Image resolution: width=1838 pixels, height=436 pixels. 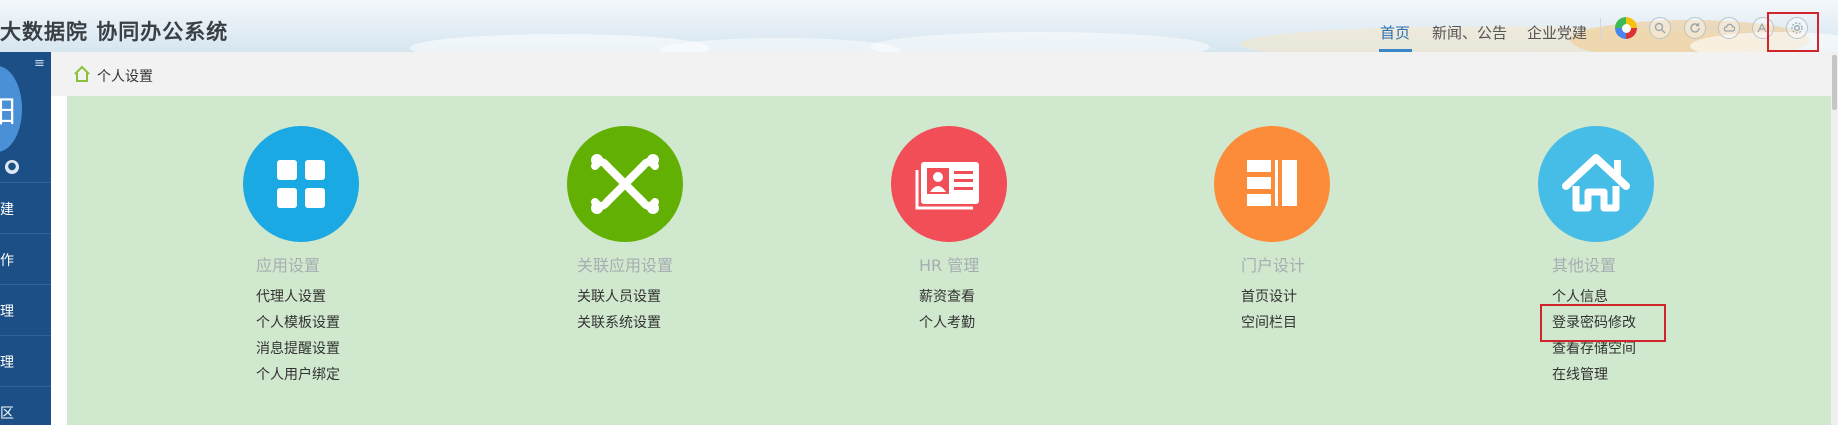 What do you see at coordinates (298, 375) in the screenshot?
I see `link-user-binding: 个人用户绑定` at bounding box center [298, 375].